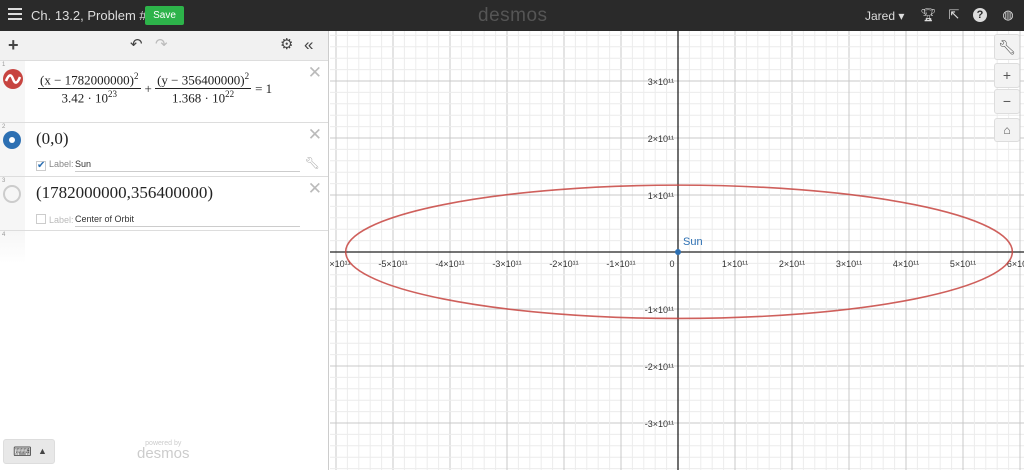 The width and height of the screenshot is (1024, 470). Describe the element at coordinates (392, 264) in the screenshot. I see `x-tick-label: -5×10¹¹` at that location.